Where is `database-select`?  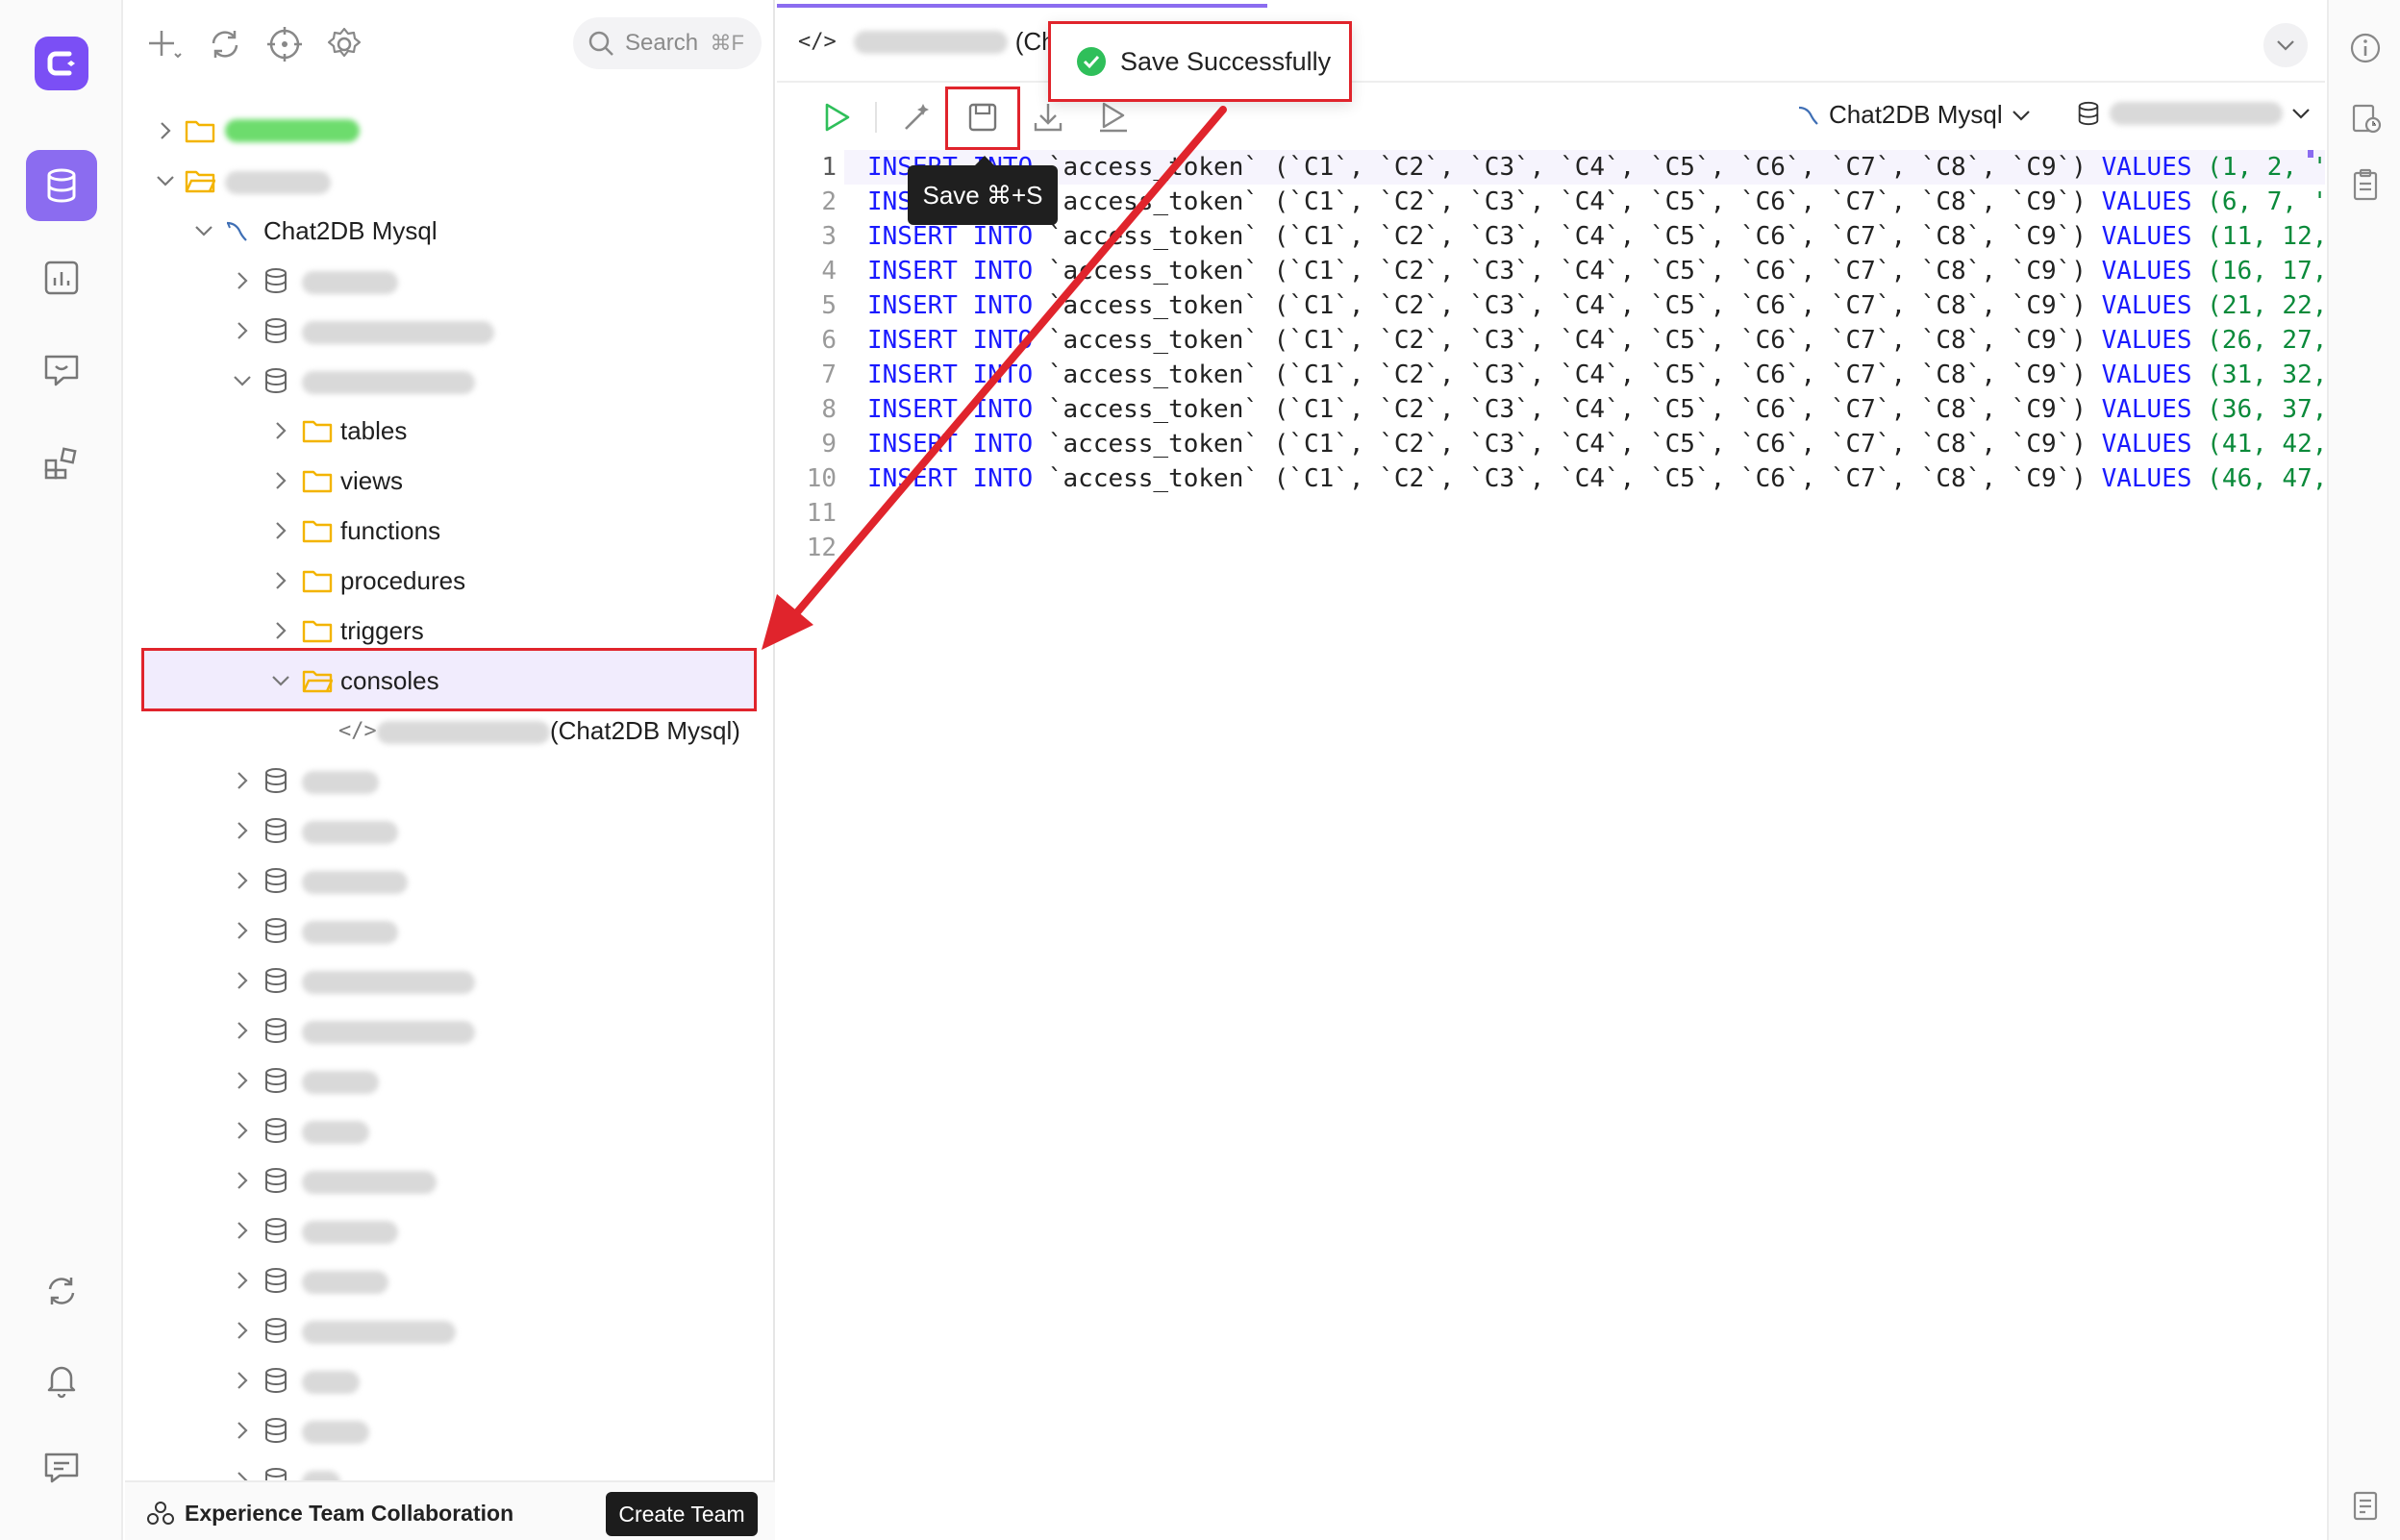 database-select is located at coordinates (2194, 113).